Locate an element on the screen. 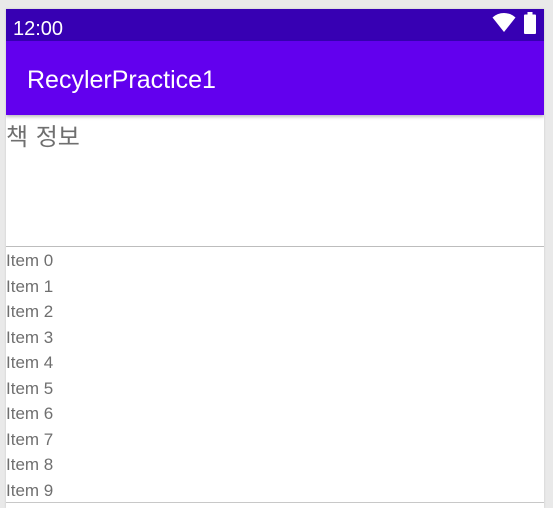 This screenshot has height=508, width=553. status-bar: 12:00 is located at coordinates (275, 25).